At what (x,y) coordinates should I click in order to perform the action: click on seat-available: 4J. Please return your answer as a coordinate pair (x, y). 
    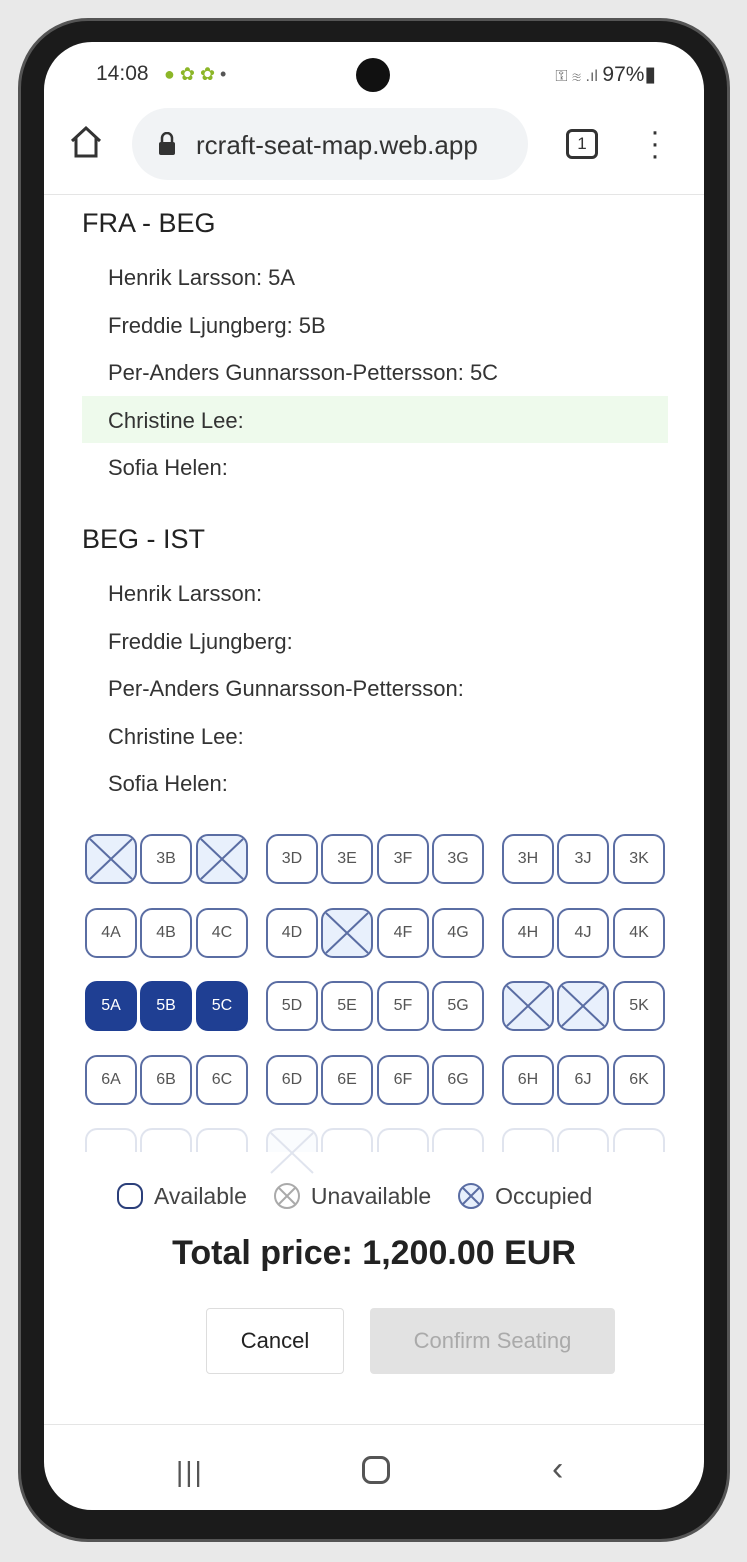
    Looking at the image, I should click on (583, 932).